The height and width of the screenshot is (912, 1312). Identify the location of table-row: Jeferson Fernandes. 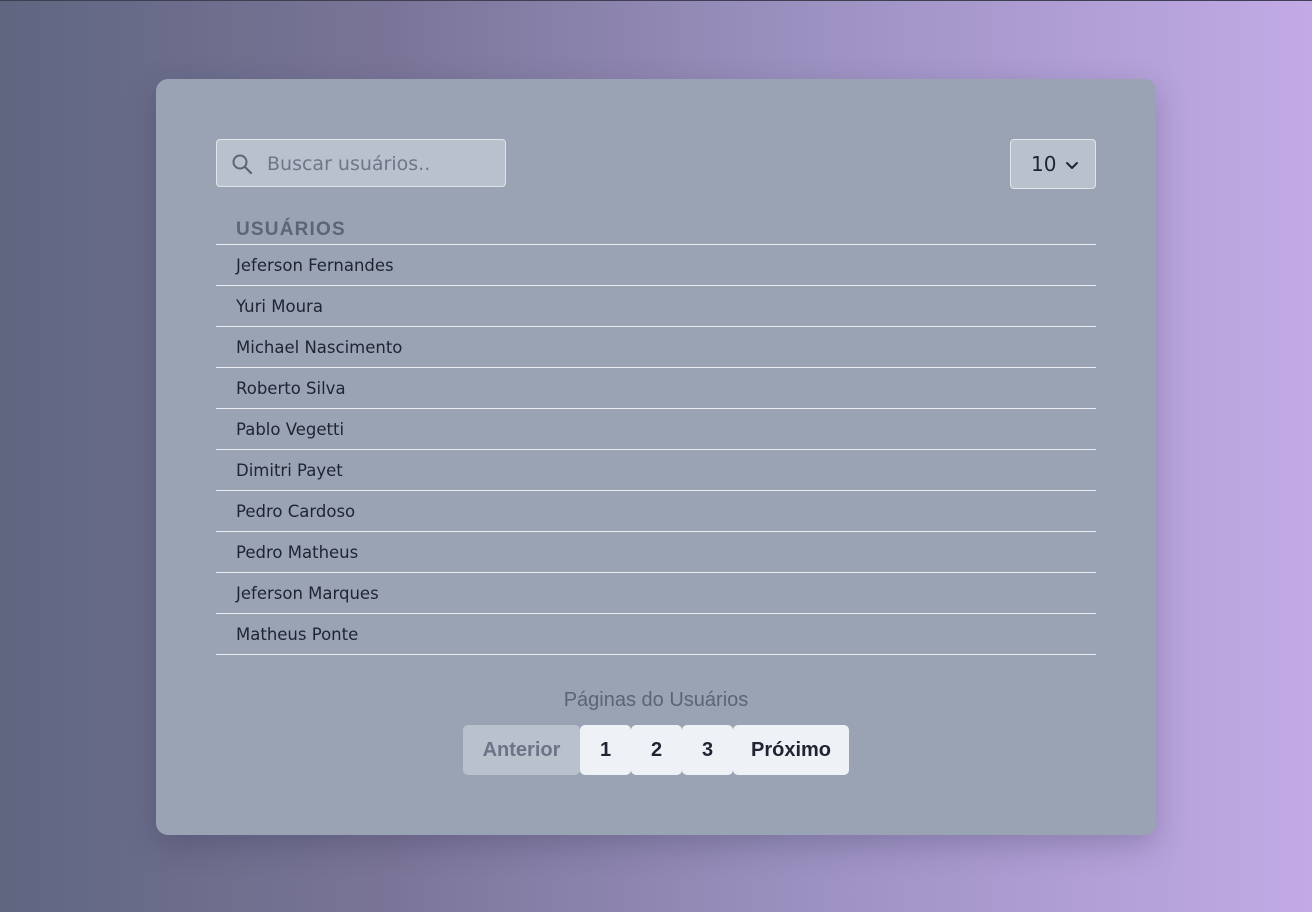
(656, 265).